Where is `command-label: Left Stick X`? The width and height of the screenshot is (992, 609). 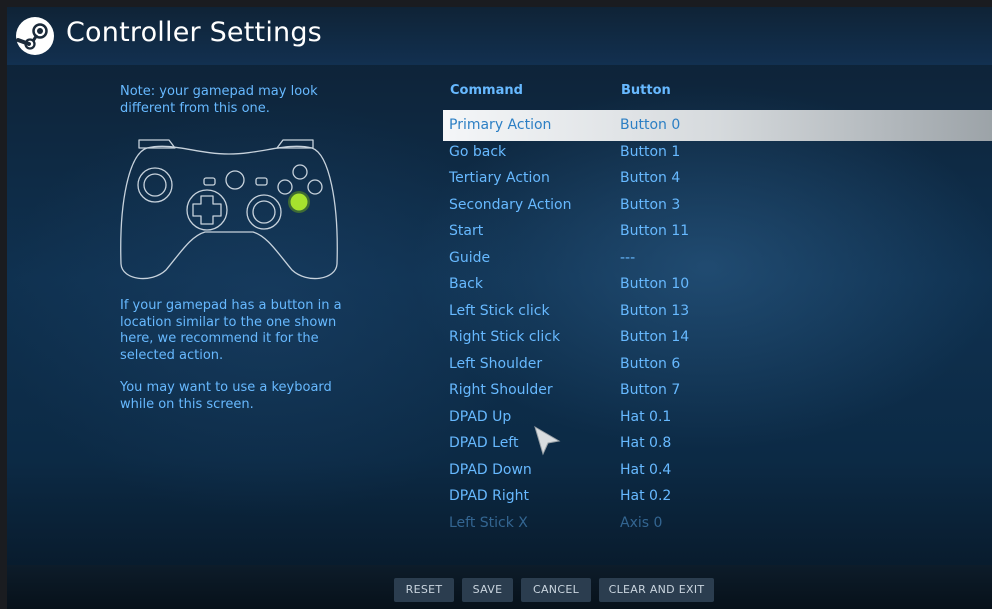 command-label: Left Stick X is located at coordinates (488, 523).